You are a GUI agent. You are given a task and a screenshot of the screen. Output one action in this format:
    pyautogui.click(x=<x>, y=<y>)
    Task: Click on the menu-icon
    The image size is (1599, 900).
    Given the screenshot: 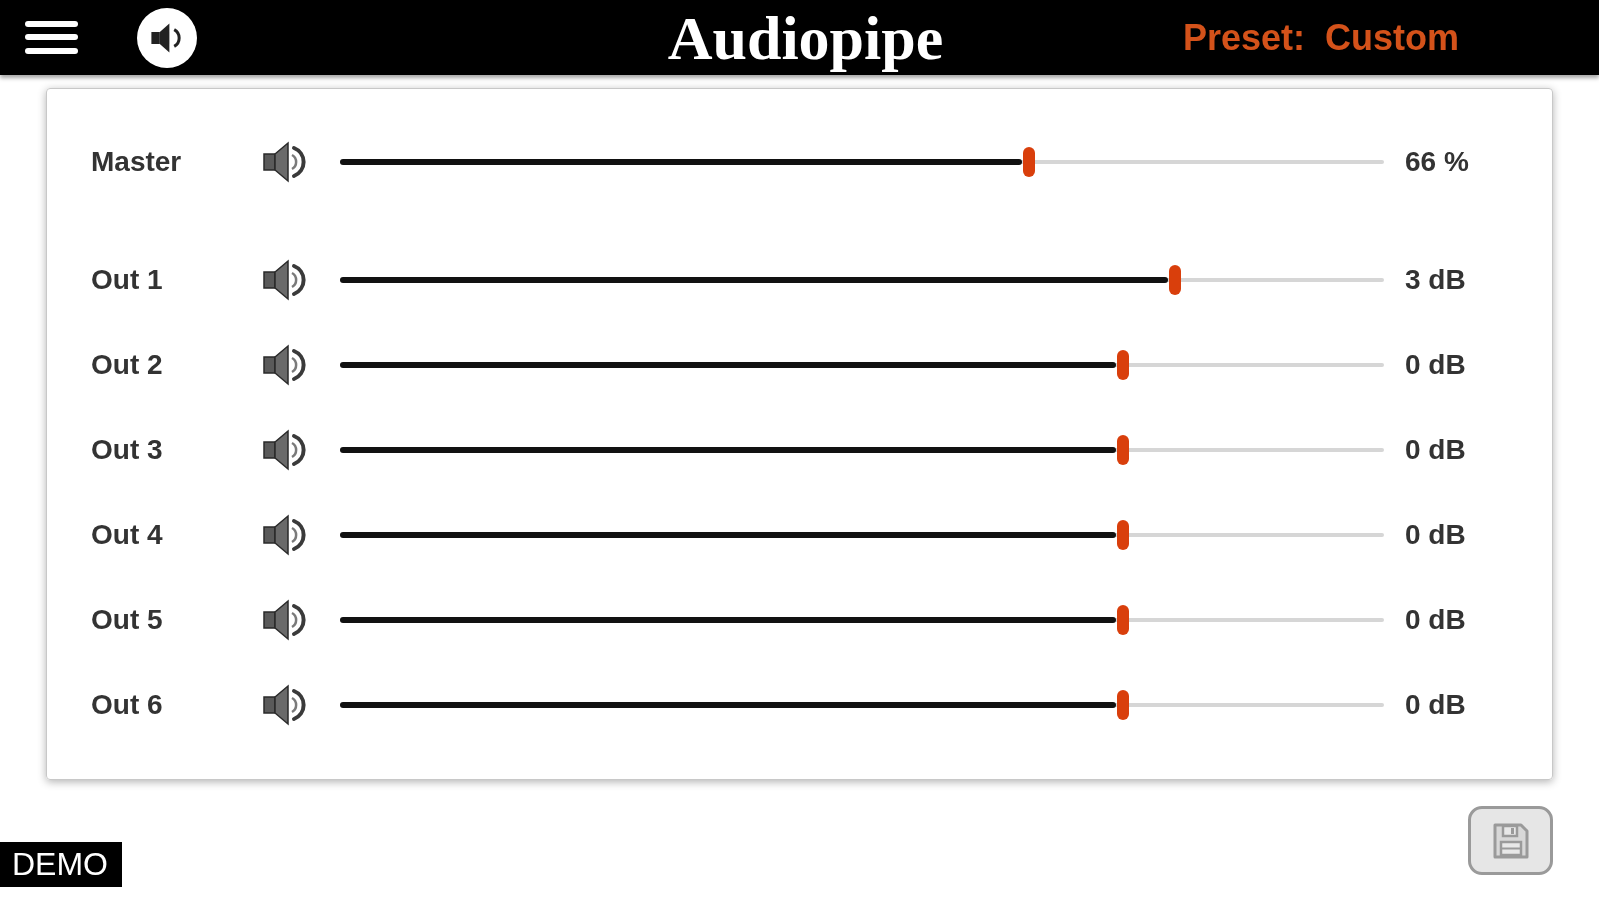 What is the action you would take?
    pyautogui.click(x=51, y=37)
    